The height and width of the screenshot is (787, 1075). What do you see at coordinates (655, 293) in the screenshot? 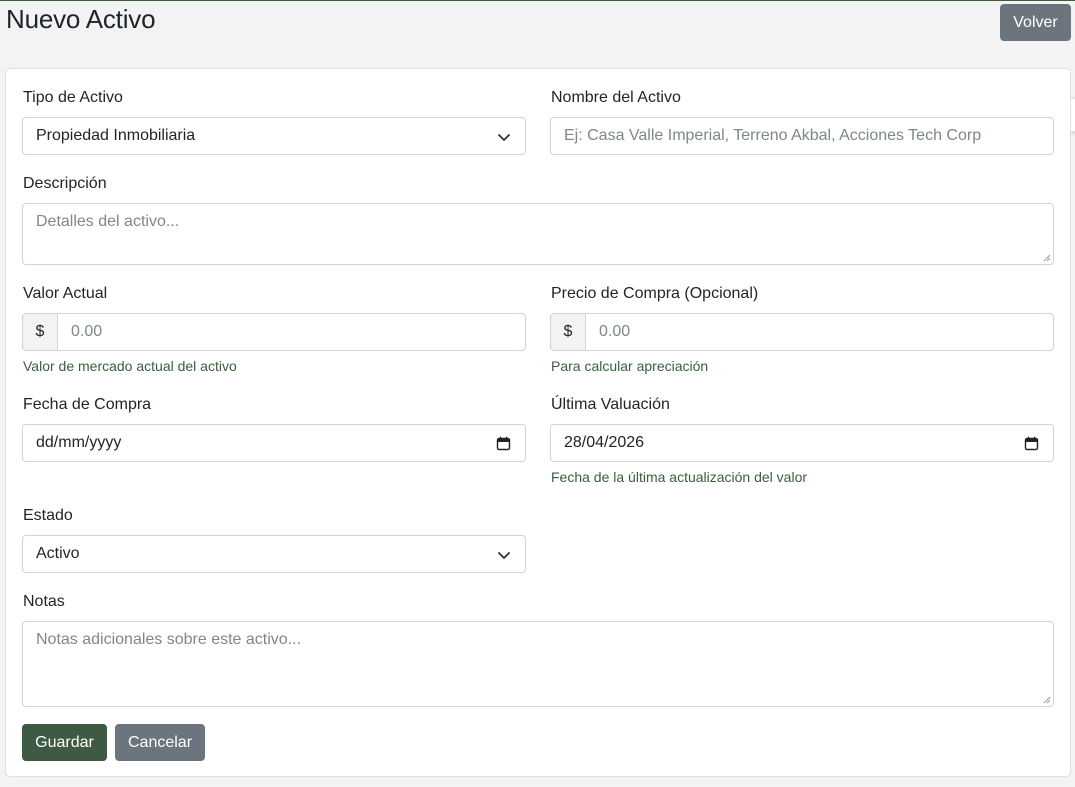
I see `precio-compra-label: Precio de Compra (Opcional)` at bounding box center [655, 293].